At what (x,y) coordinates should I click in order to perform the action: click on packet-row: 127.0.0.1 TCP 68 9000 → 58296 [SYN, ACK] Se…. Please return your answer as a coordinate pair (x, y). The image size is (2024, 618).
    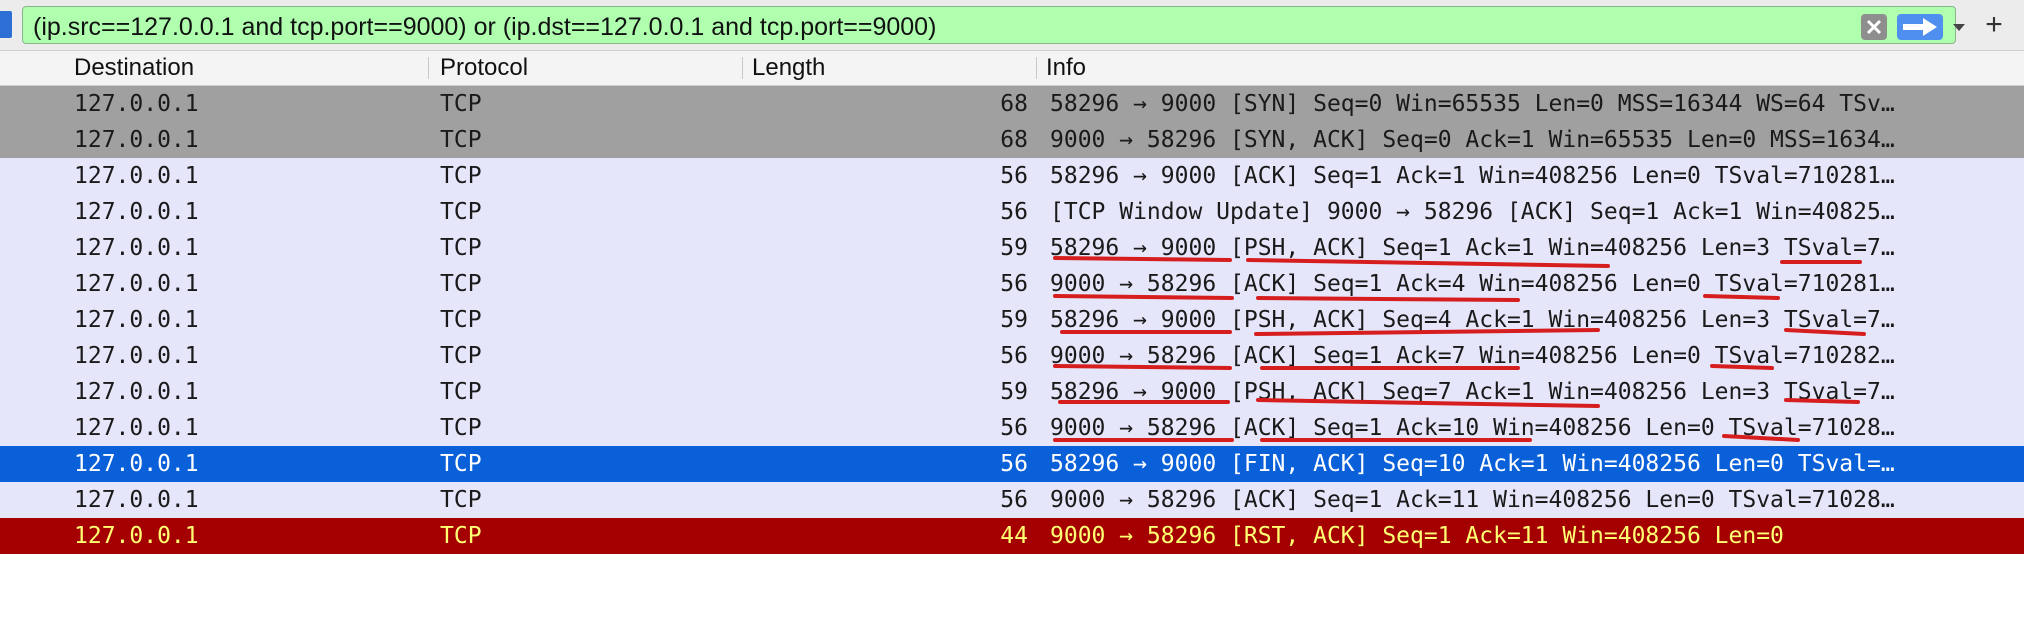
    Looking at the image, I should click on (1012, 140).